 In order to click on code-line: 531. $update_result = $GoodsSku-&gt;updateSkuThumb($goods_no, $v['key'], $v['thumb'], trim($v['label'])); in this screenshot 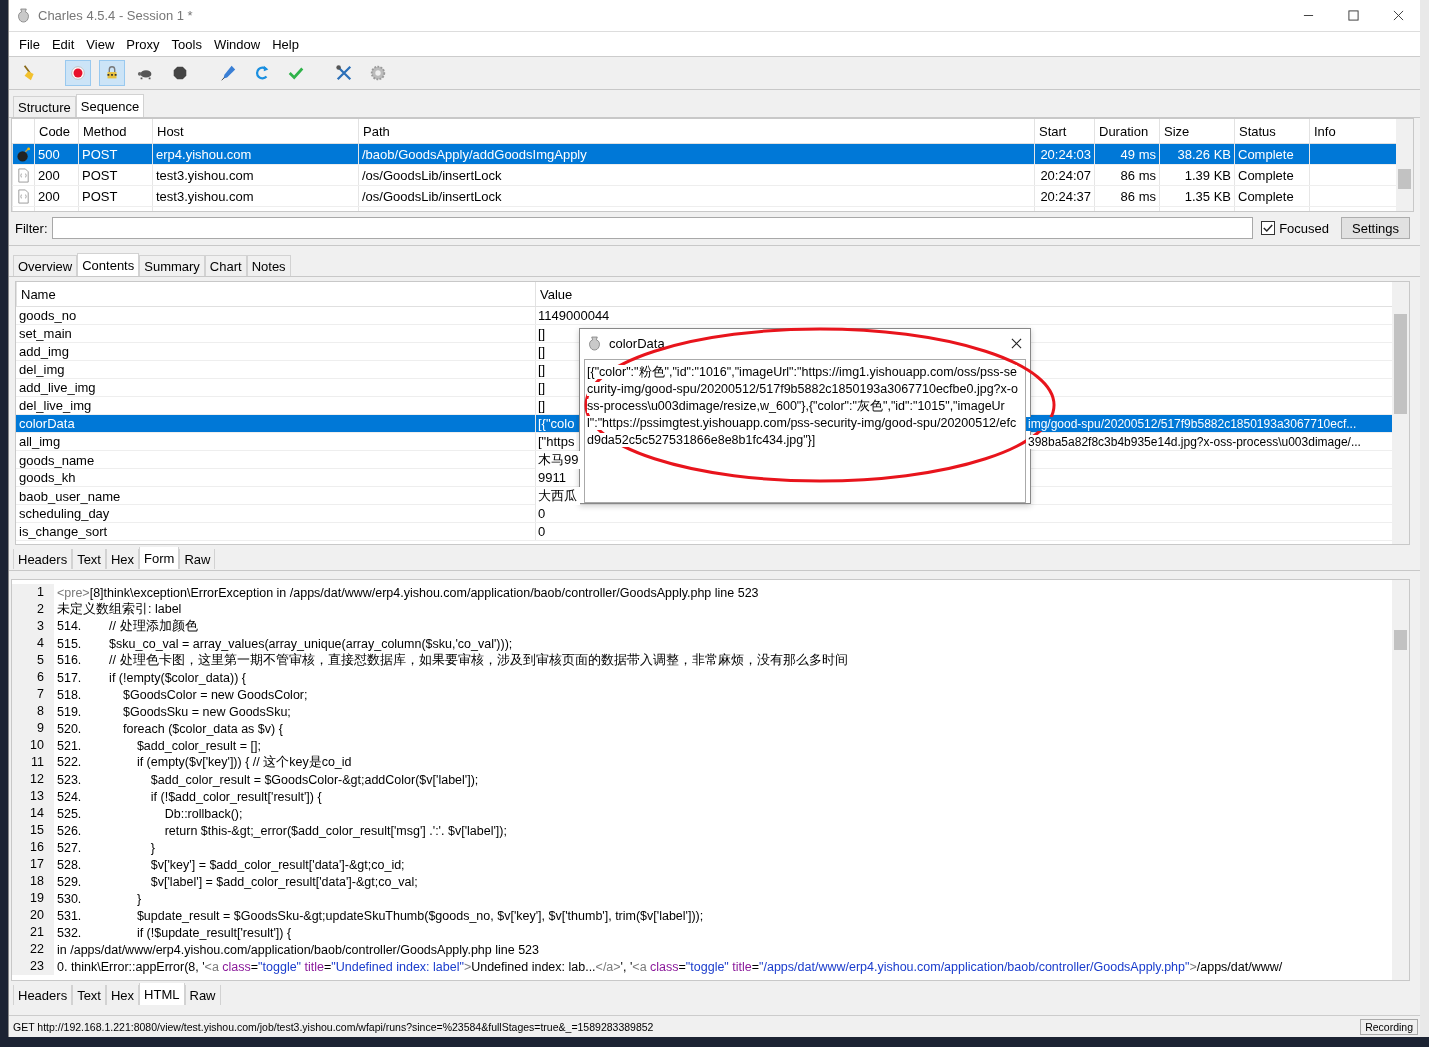, I will do `click(380, 915)`.